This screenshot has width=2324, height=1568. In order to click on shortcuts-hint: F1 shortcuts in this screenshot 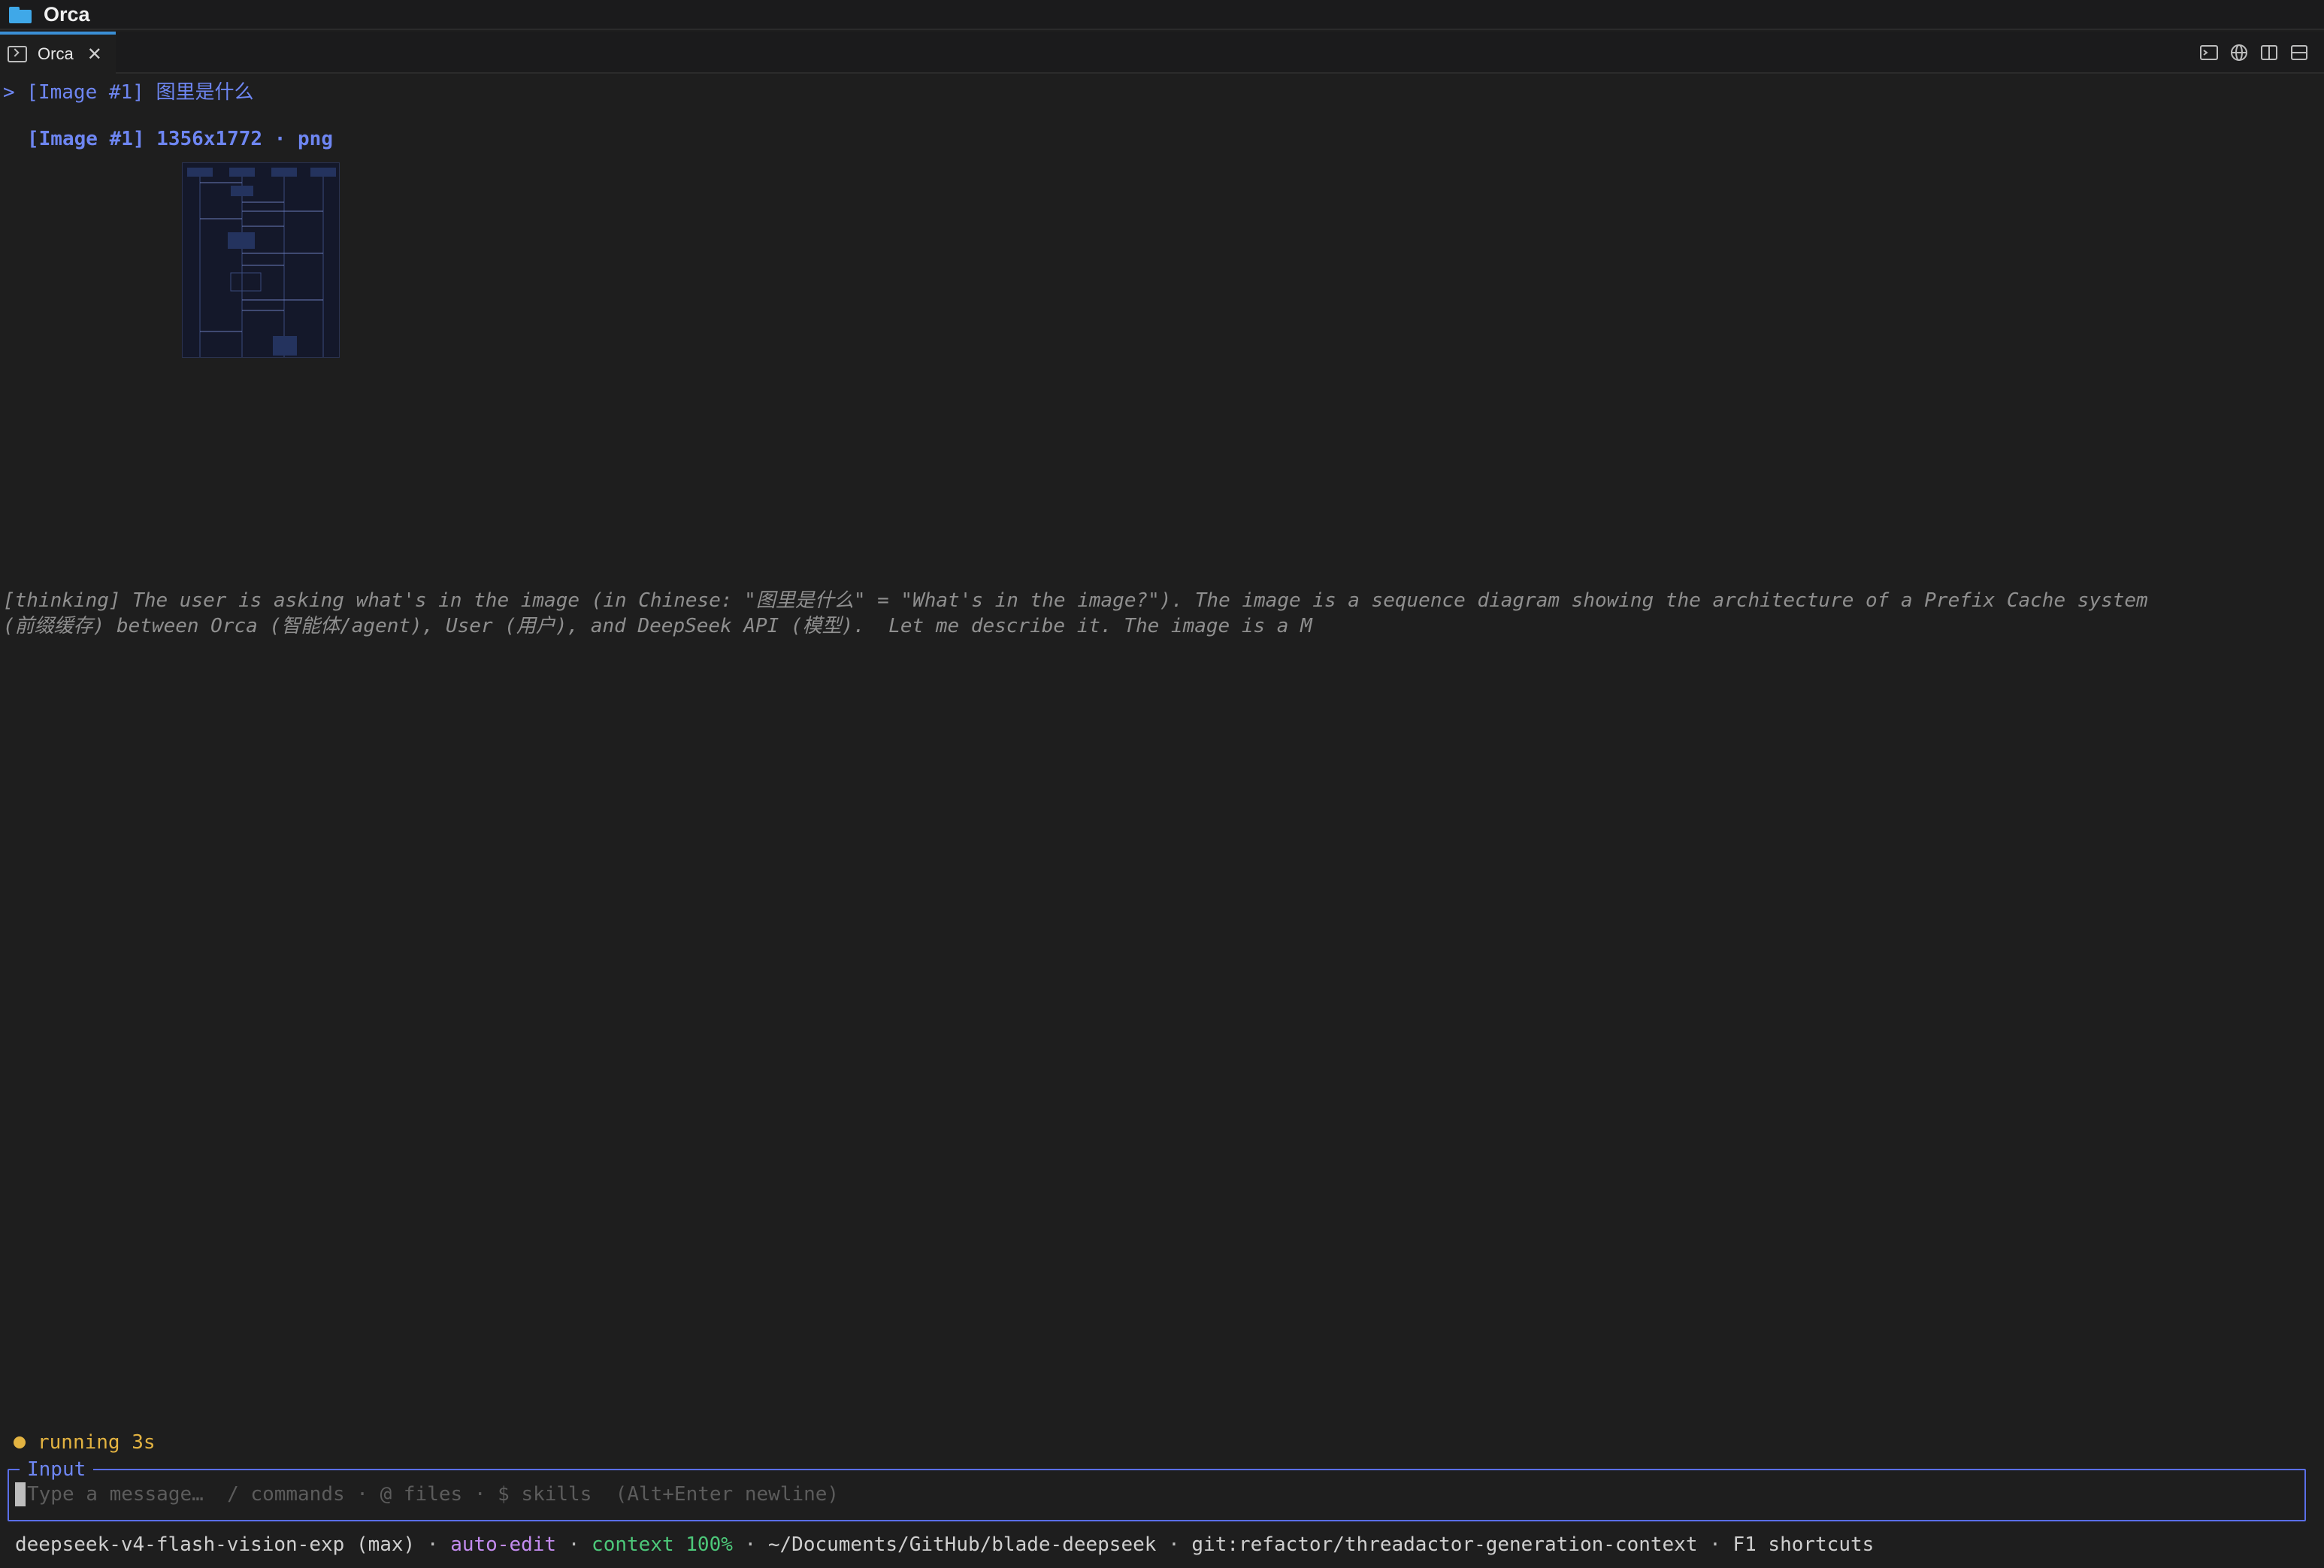, I will do `click(1803, 1544)`.